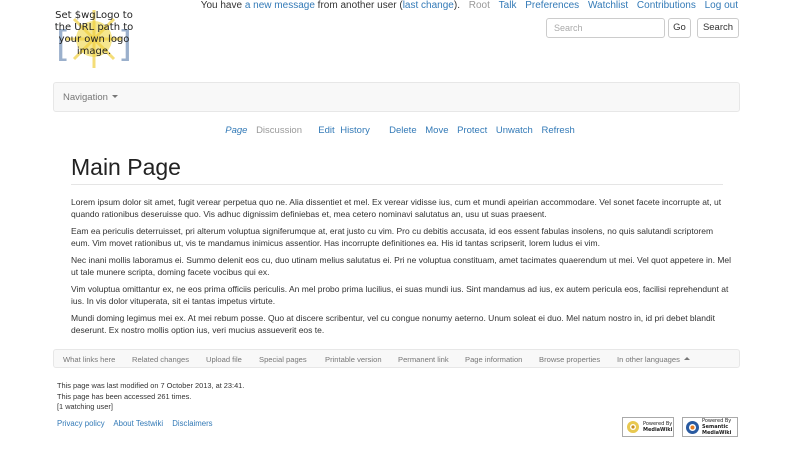 The image size is (800, 471). What do you see at coordinates (283, 359) in the screenshot?
I see `toolbox-special-pages: Special pages` at bounding box center [283, 359].